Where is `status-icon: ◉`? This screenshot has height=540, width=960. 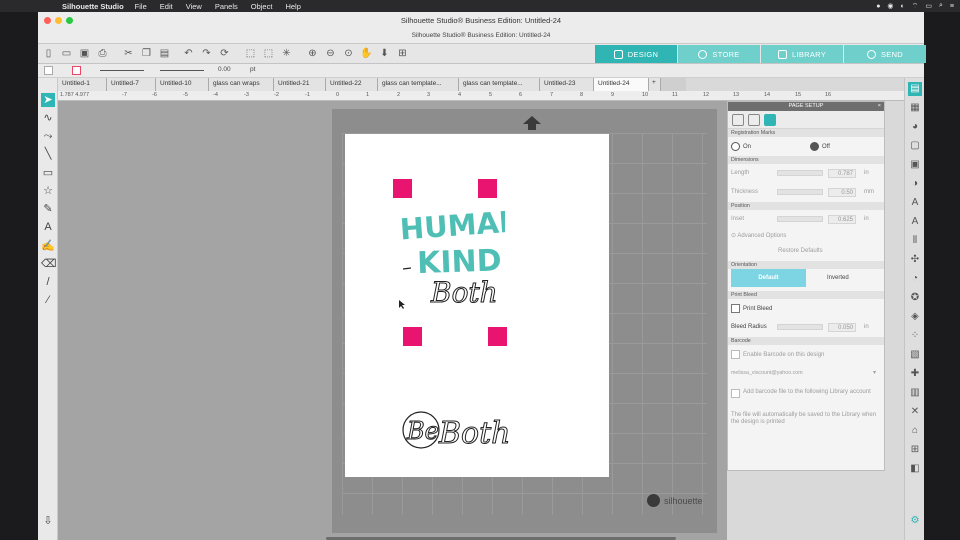 status-icon: ◉ is located at coordinates (890, 6).